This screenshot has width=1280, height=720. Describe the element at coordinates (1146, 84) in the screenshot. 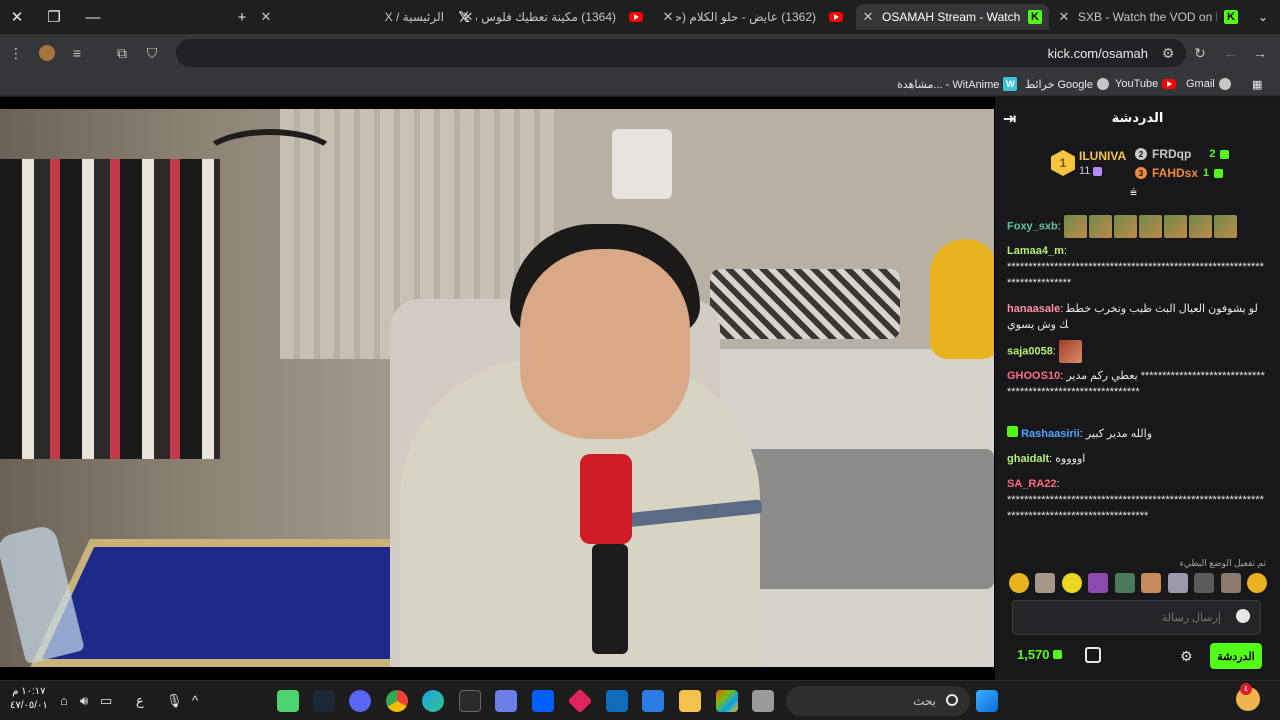

I see `bookmark-youtube: YouTube` at that location.